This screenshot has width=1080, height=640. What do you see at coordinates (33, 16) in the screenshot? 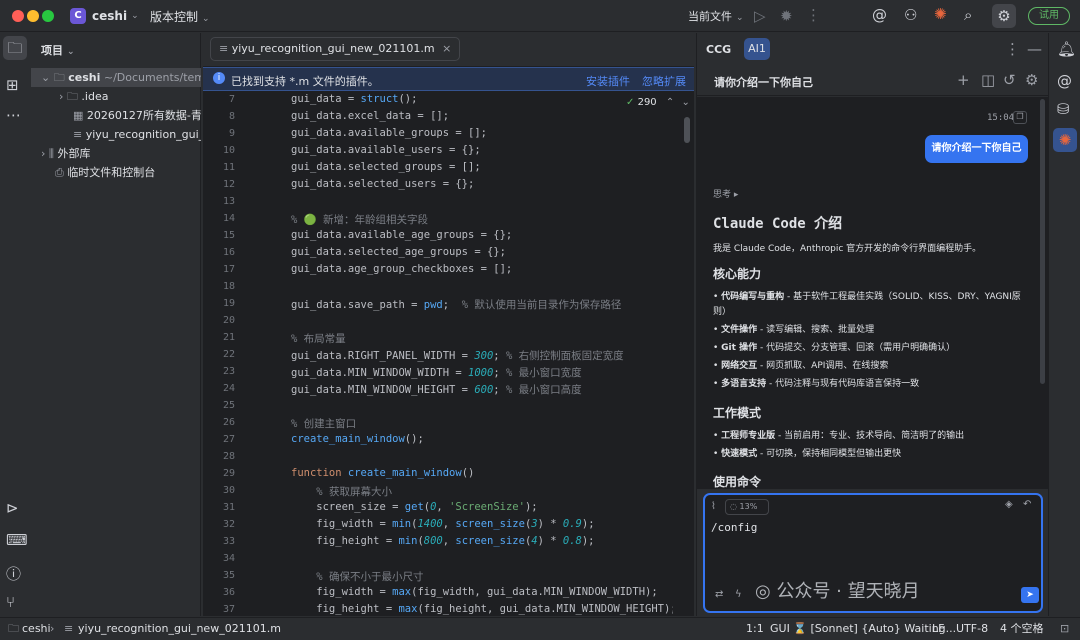
I see `minimize-window-button` at bounding box center [33, 16].